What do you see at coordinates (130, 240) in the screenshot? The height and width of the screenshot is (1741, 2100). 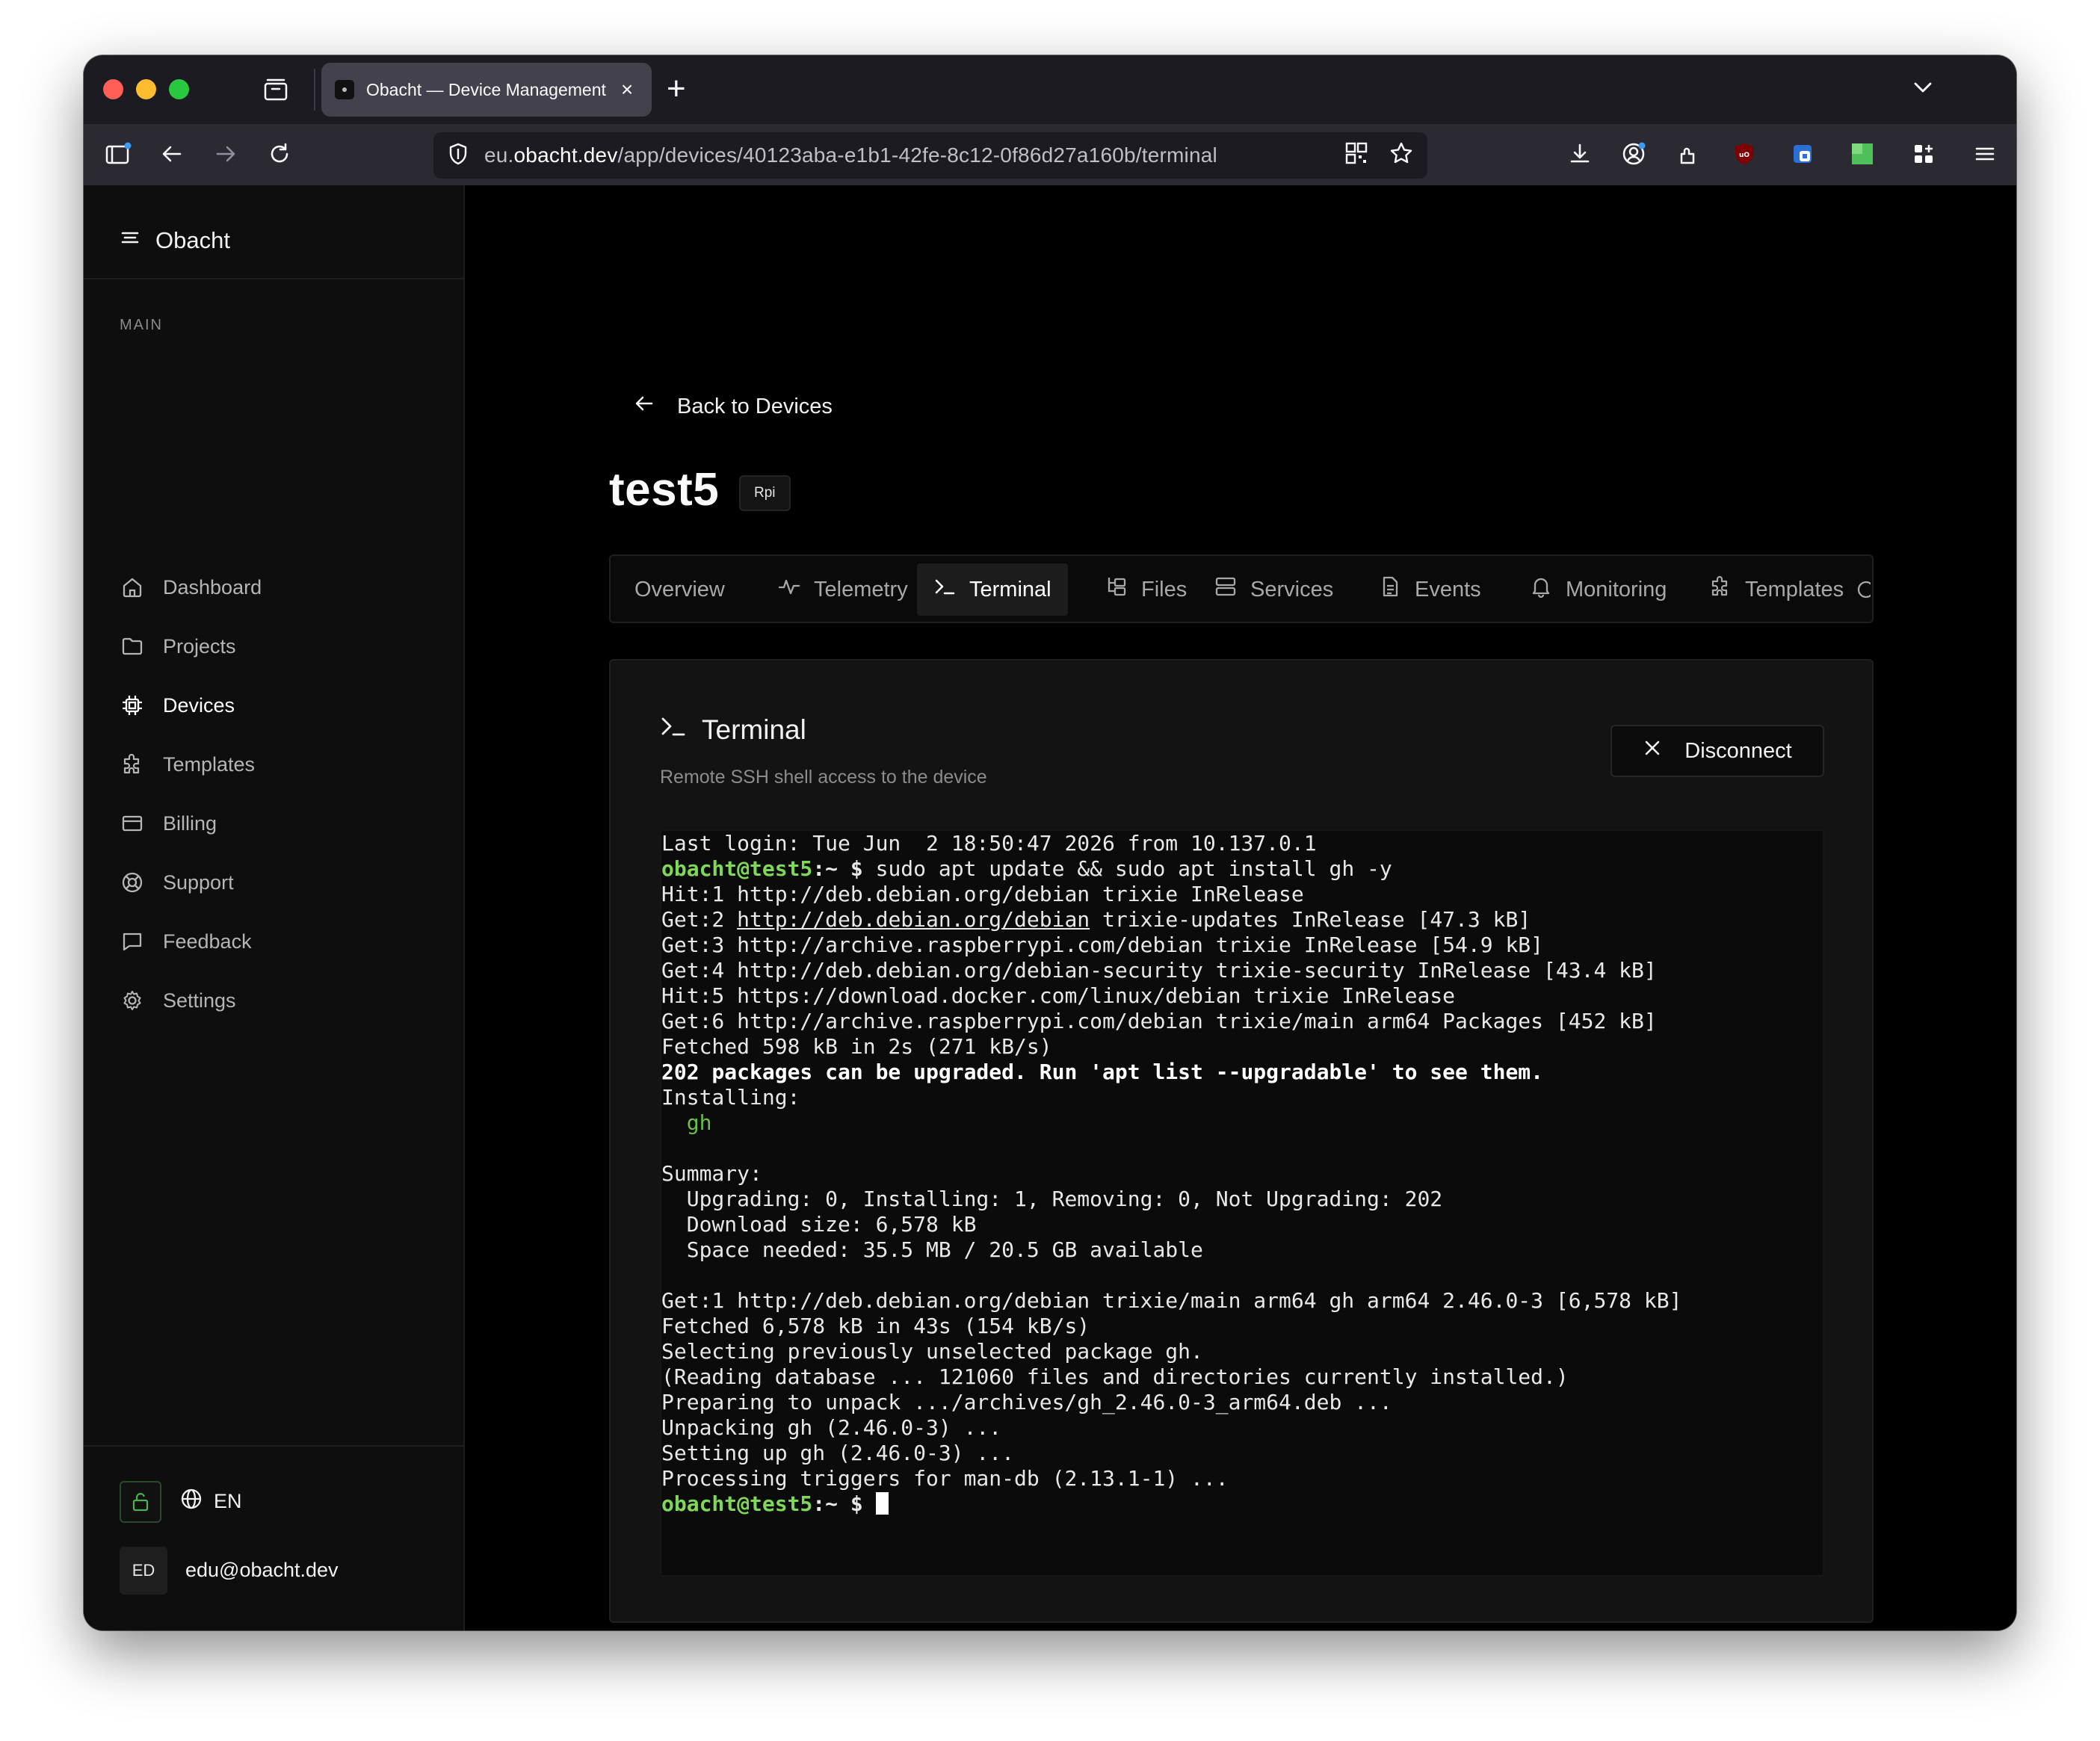 I see `menu-icon` at bounding box center [130, 240].